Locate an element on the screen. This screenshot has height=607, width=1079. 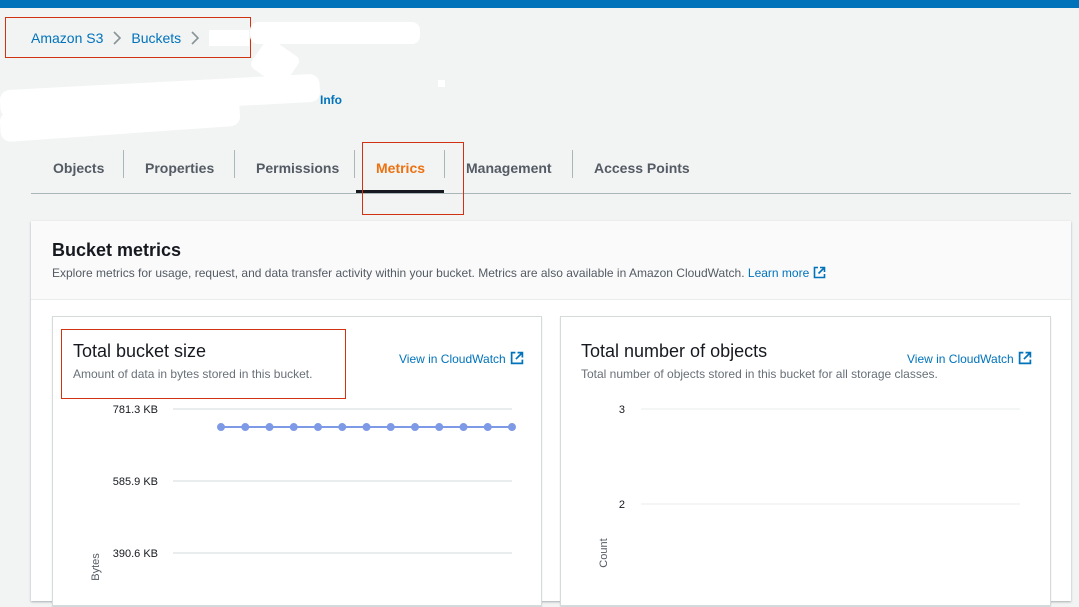
object-count-chart: 3 2 Count is located at coordinates (809, 486).